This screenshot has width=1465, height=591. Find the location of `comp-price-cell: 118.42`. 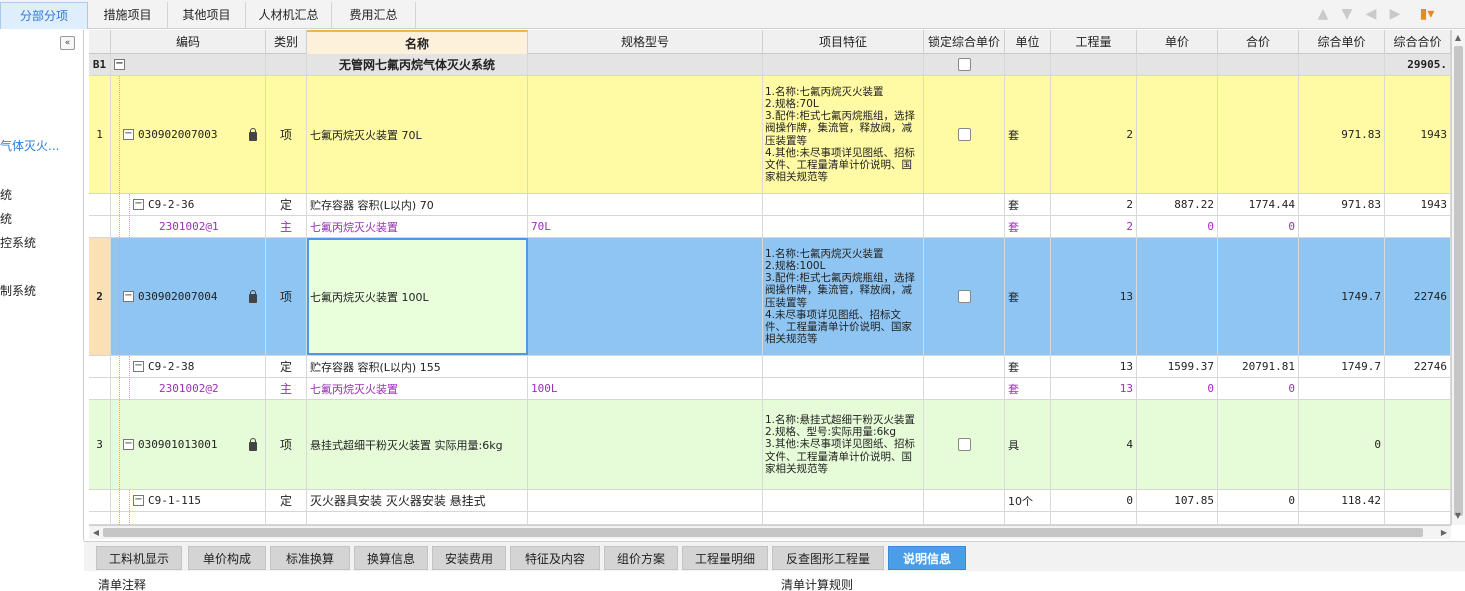

comp-price-cell: 118.42 is located at coordinates (1342, 500).